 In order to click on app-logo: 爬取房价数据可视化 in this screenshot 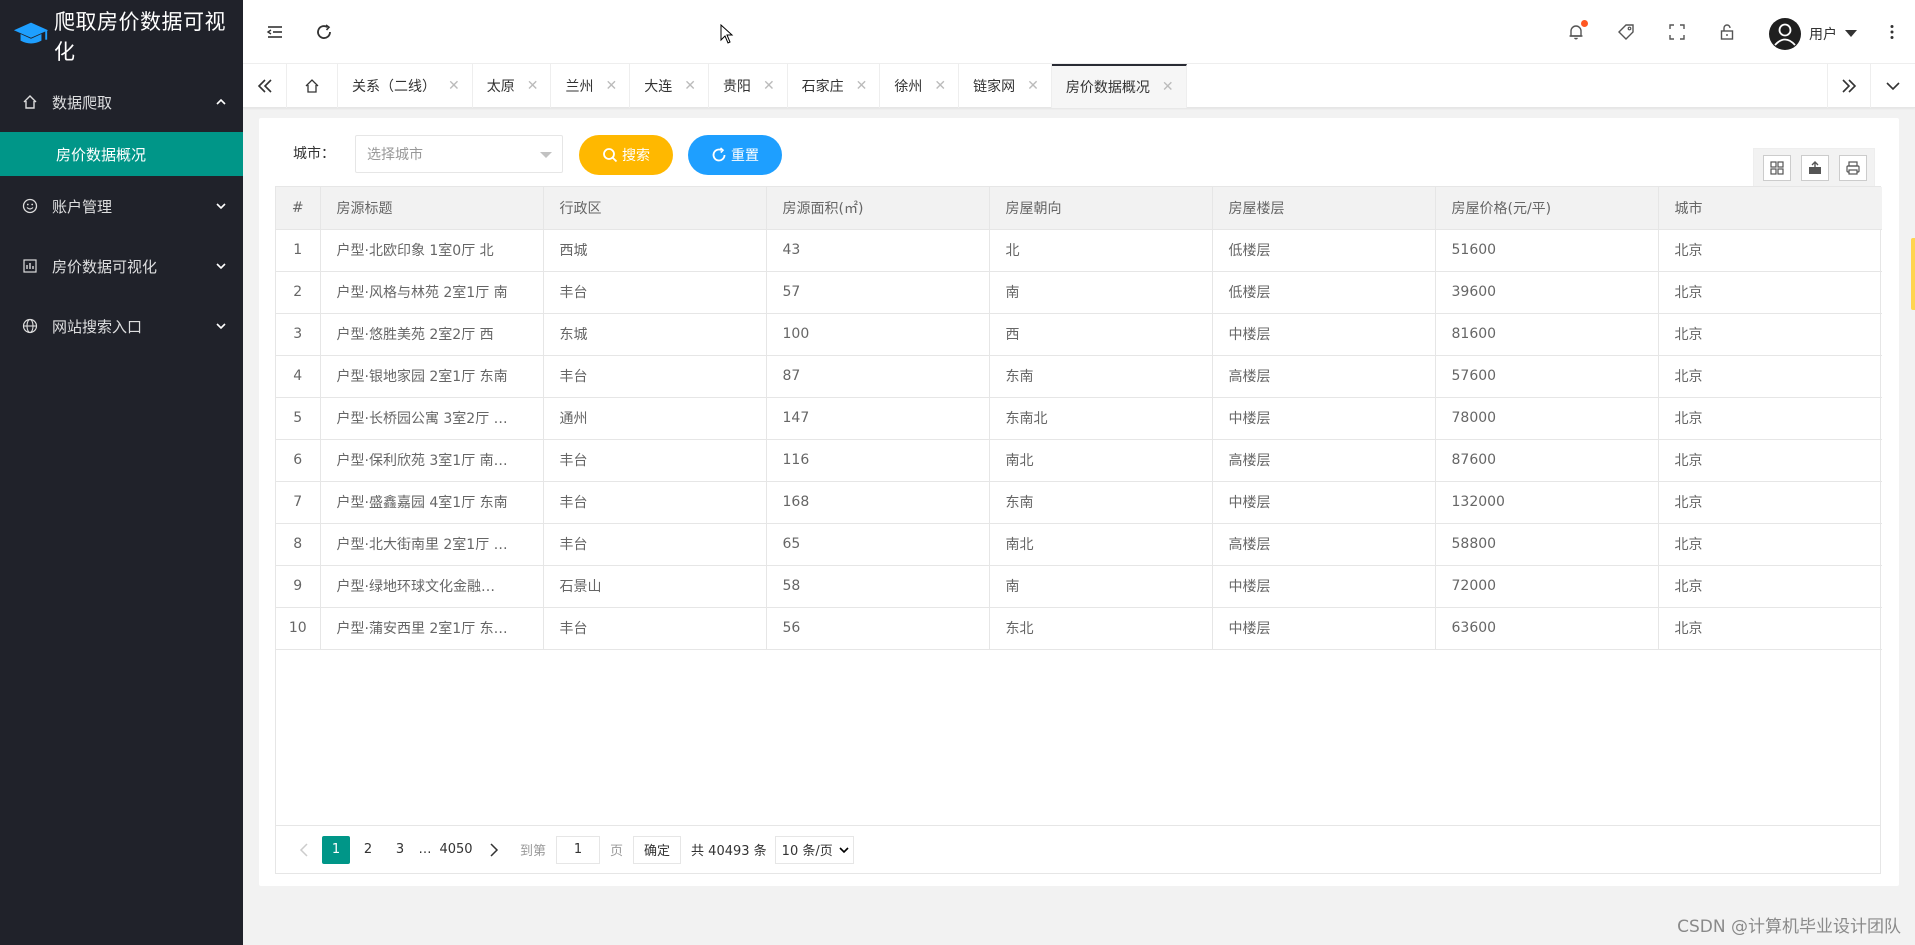, I will do `click(121, 36)`.